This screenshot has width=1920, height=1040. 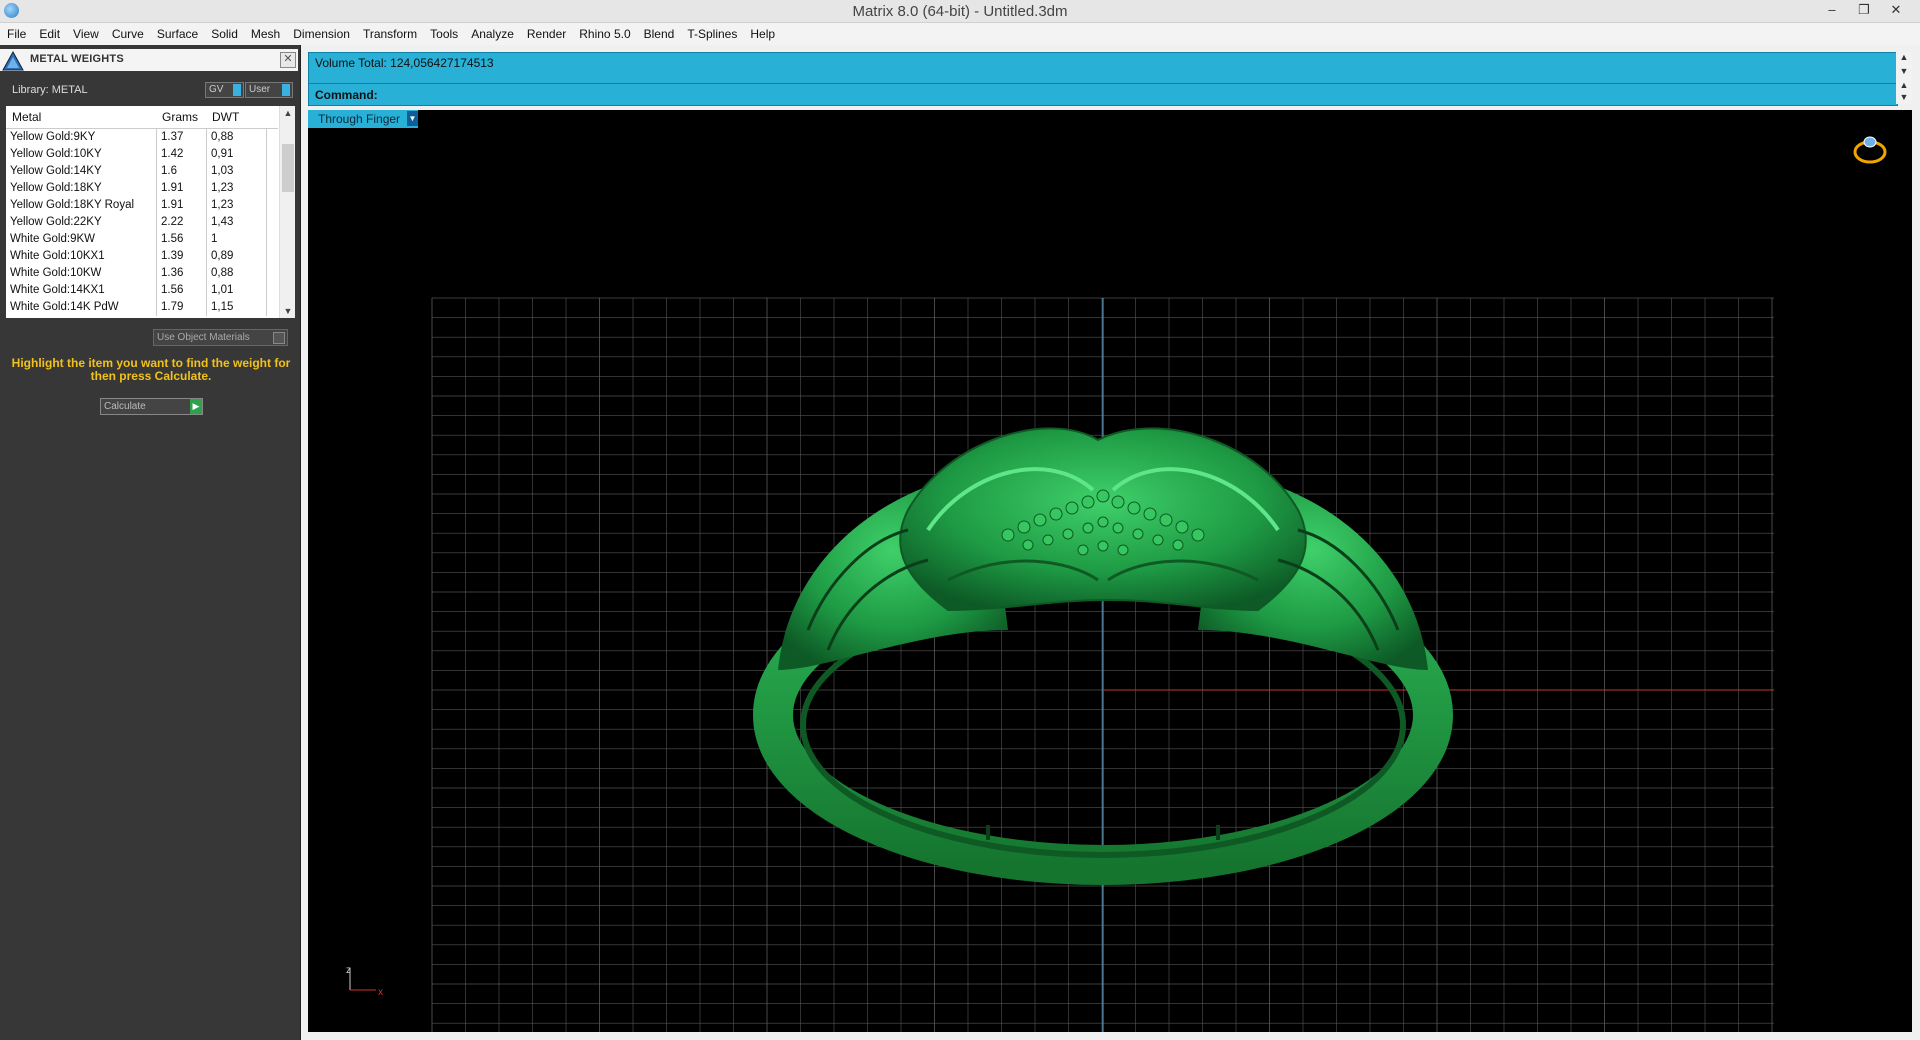 What do you see at coordinates (172, 205) in the screenshot?
I see `metal-grams: 1.91` at bounding box center [172, 205].